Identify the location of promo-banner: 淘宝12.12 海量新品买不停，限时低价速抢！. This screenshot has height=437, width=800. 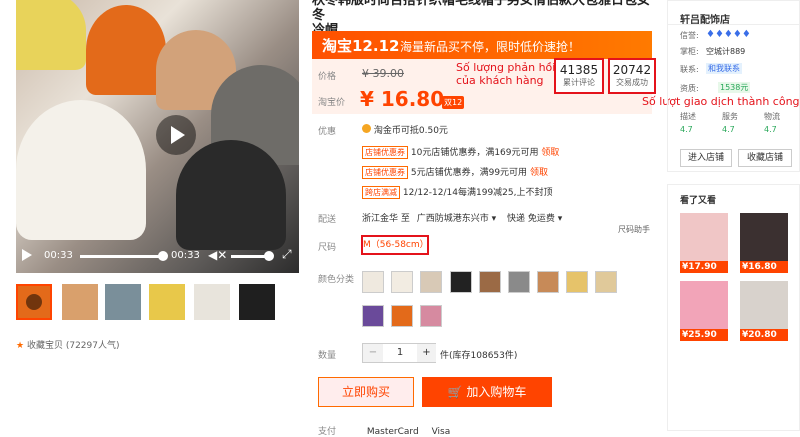
(482, 45).